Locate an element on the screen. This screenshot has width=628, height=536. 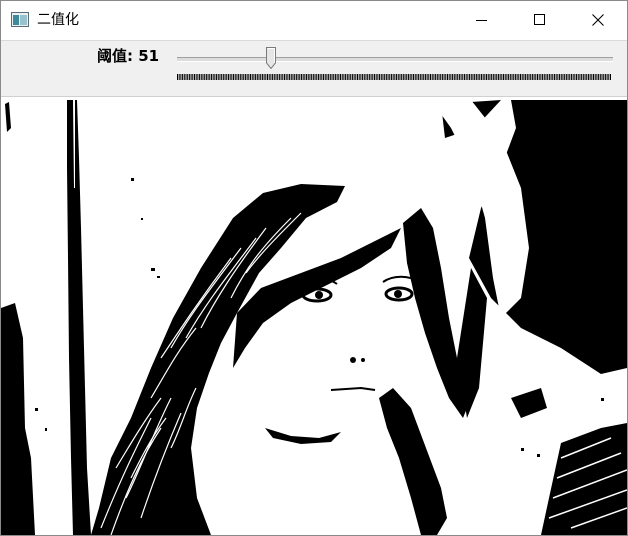
threshold-label: 阈值: 51 is located at coordinates (128, 56).